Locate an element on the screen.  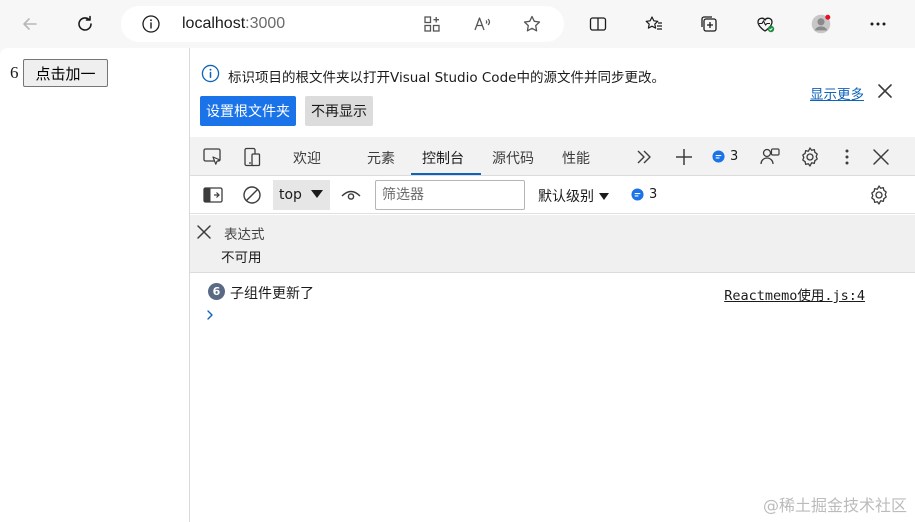
url-port: :3000 is located at coordinates (265, 23).